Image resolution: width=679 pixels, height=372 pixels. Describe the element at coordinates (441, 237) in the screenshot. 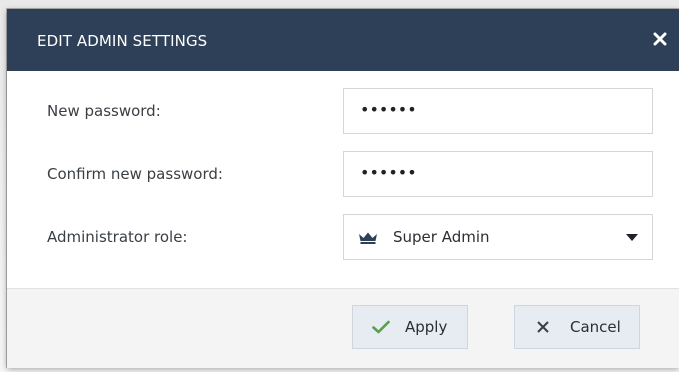

I see `administrator-role-value: Super Admin` at that location.